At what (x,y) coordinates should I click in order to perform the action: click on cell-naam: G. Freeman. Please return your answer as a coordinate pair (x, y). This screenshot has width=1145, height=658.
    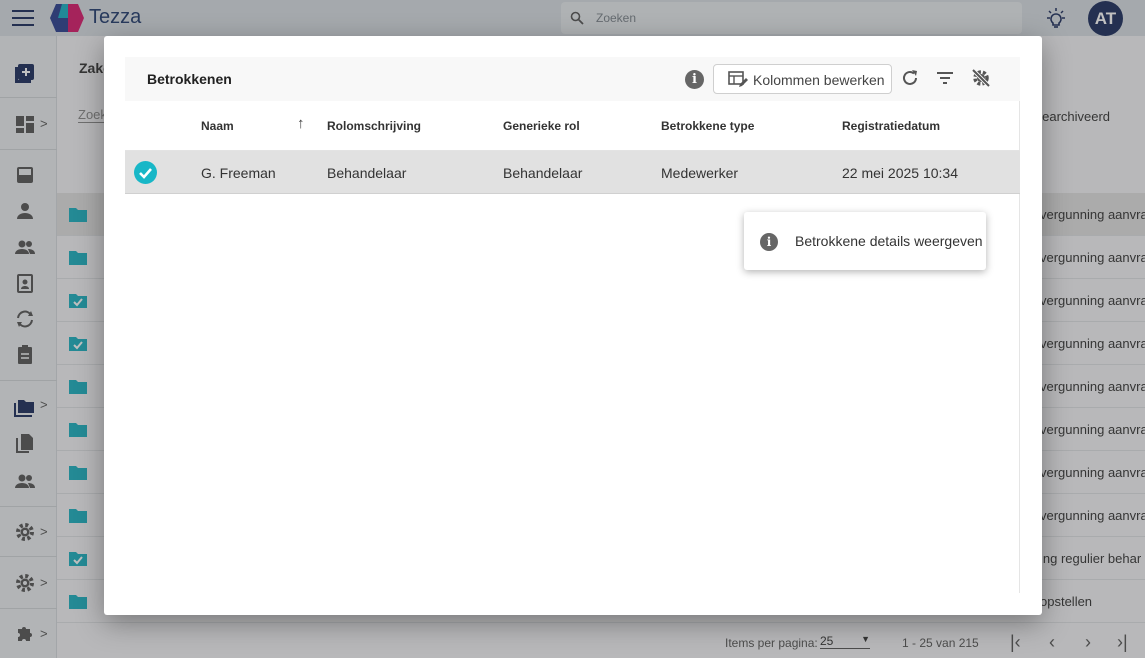
    Looking at the image, I should click on (238, 173).